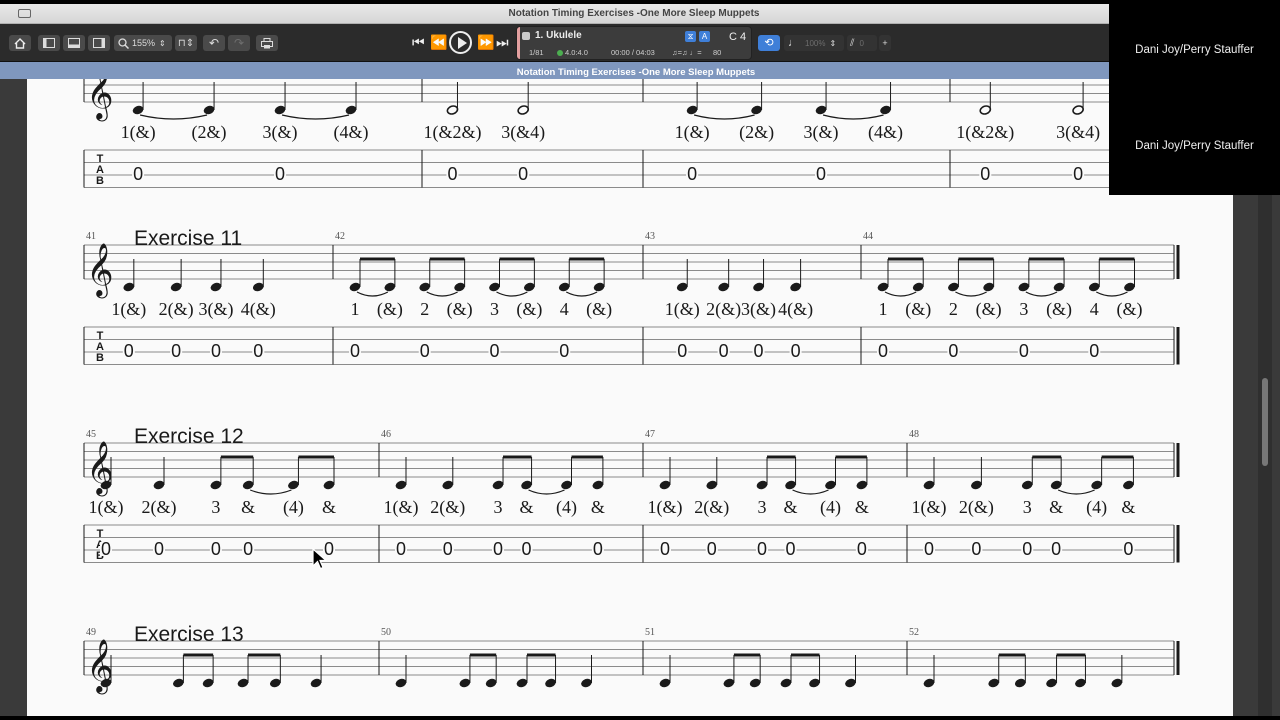 This screenshot has width=1280, height=720. Describe the element at coordinates (814, 43) in the screenshot. I see `volume-control: ♩ 100% ⇕` at that location.